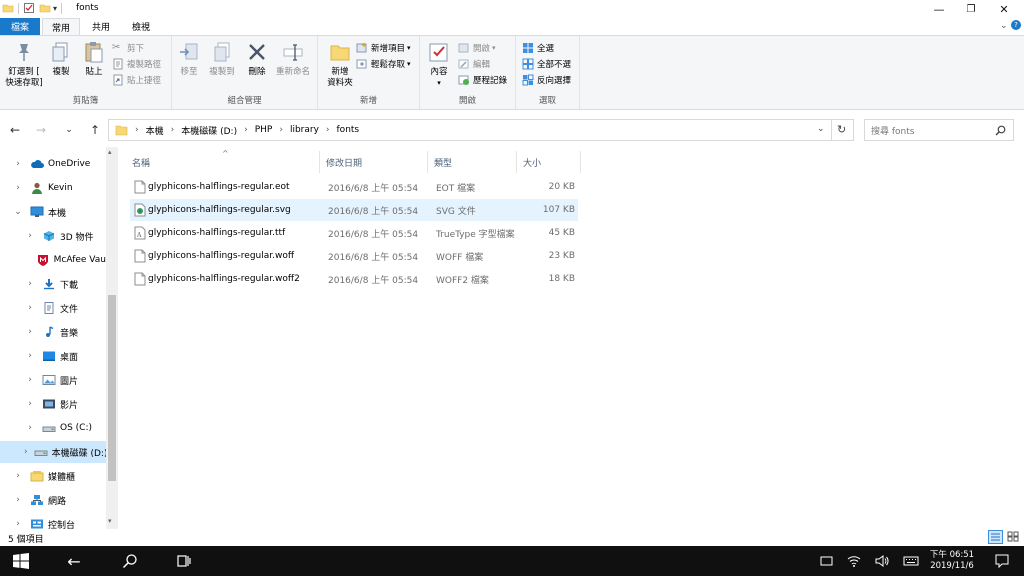 The height and width of the screenshot is (576, 1024). Describe the element at coordinates (1004, 26) in the screenshot. I see `ribbon-collapse-icon: ⌄` at that location.